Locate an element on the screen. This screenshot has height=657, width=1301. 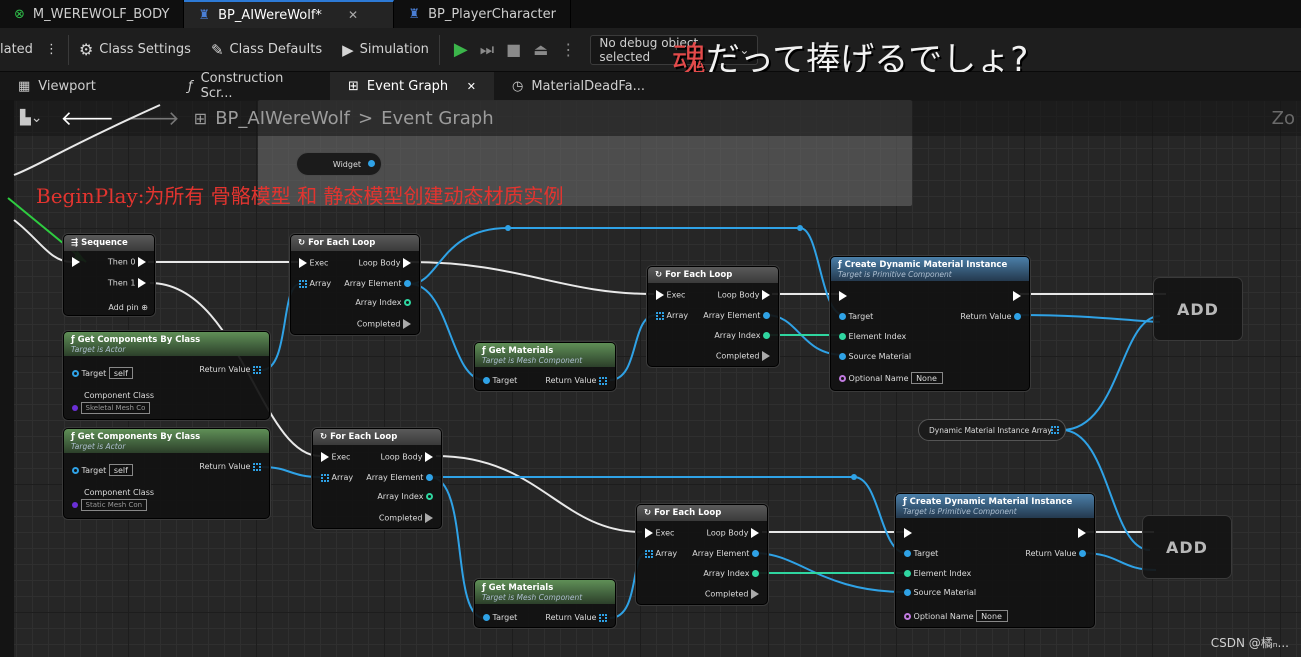
step-icon: ⏭ is located at coordinates (487, 50).